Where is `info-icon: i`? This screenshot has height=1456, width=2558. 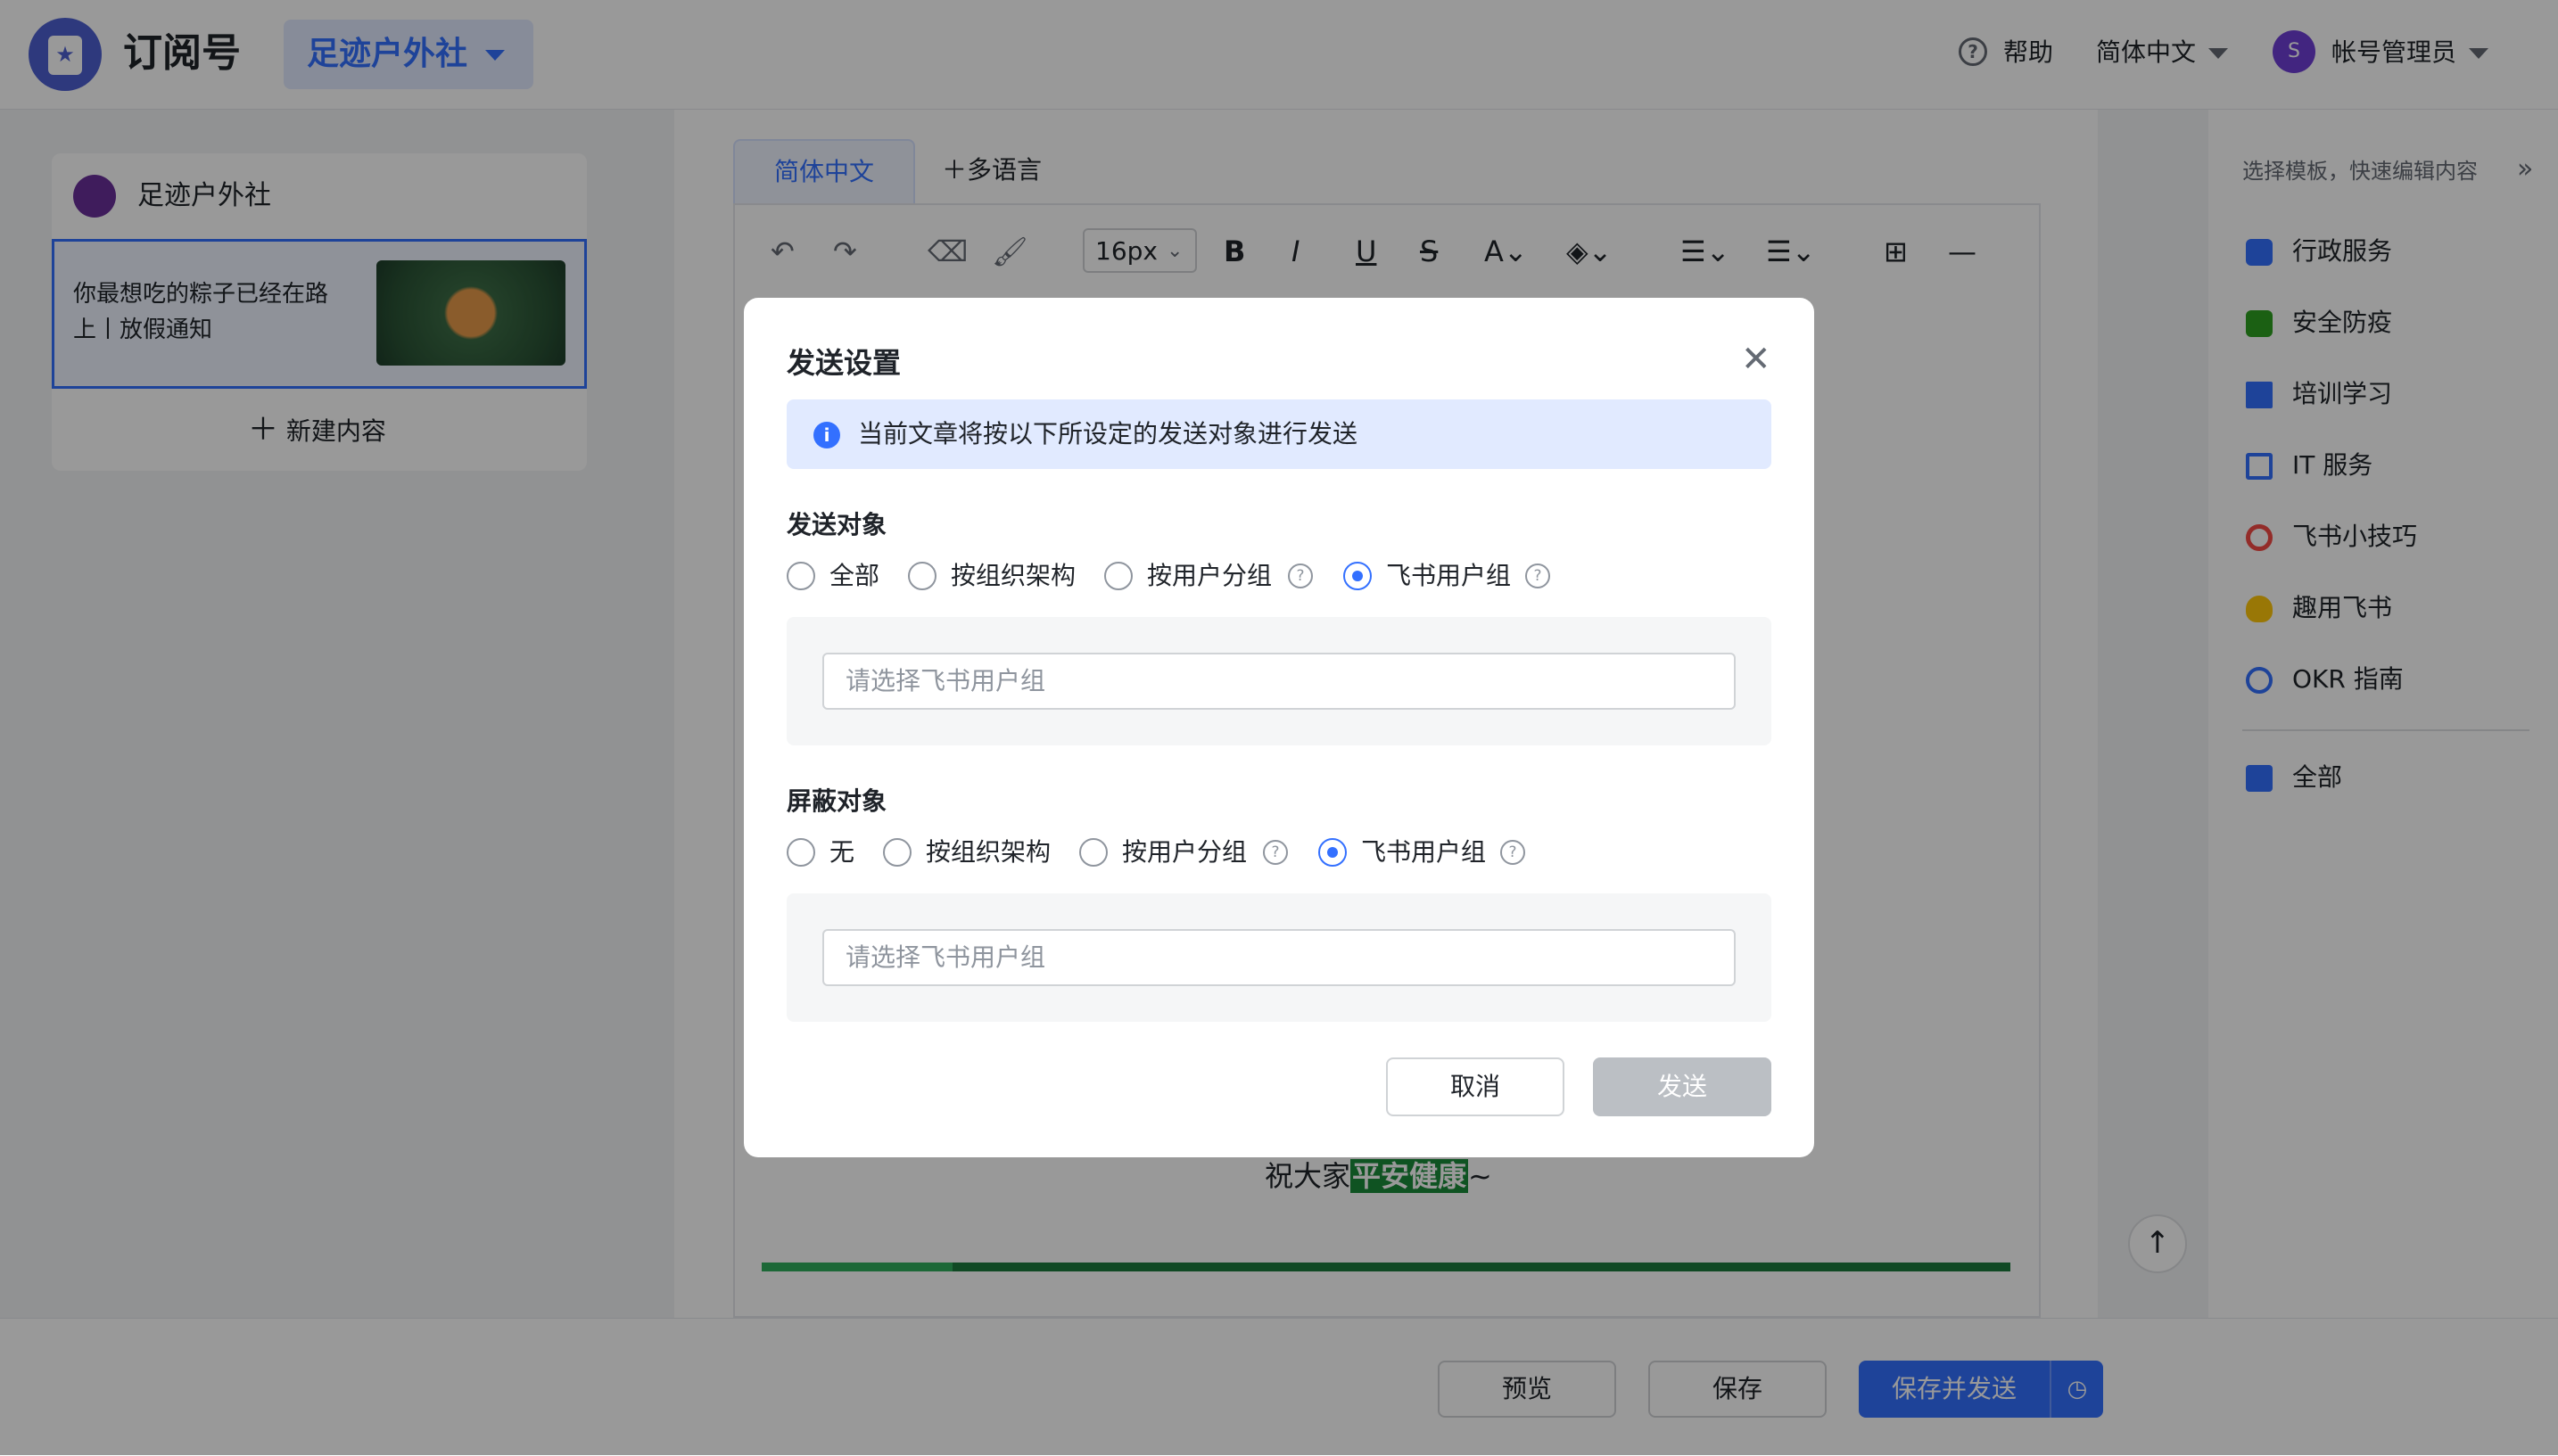
info-icon: i is located at coordinates (826, 435).